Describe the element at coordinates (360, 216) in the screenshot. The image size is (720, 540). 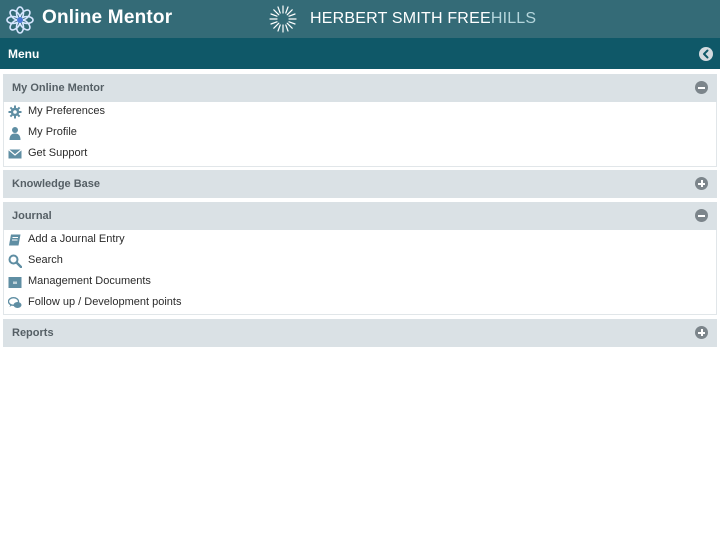
I see `section-header-journal: Journal` at that location.